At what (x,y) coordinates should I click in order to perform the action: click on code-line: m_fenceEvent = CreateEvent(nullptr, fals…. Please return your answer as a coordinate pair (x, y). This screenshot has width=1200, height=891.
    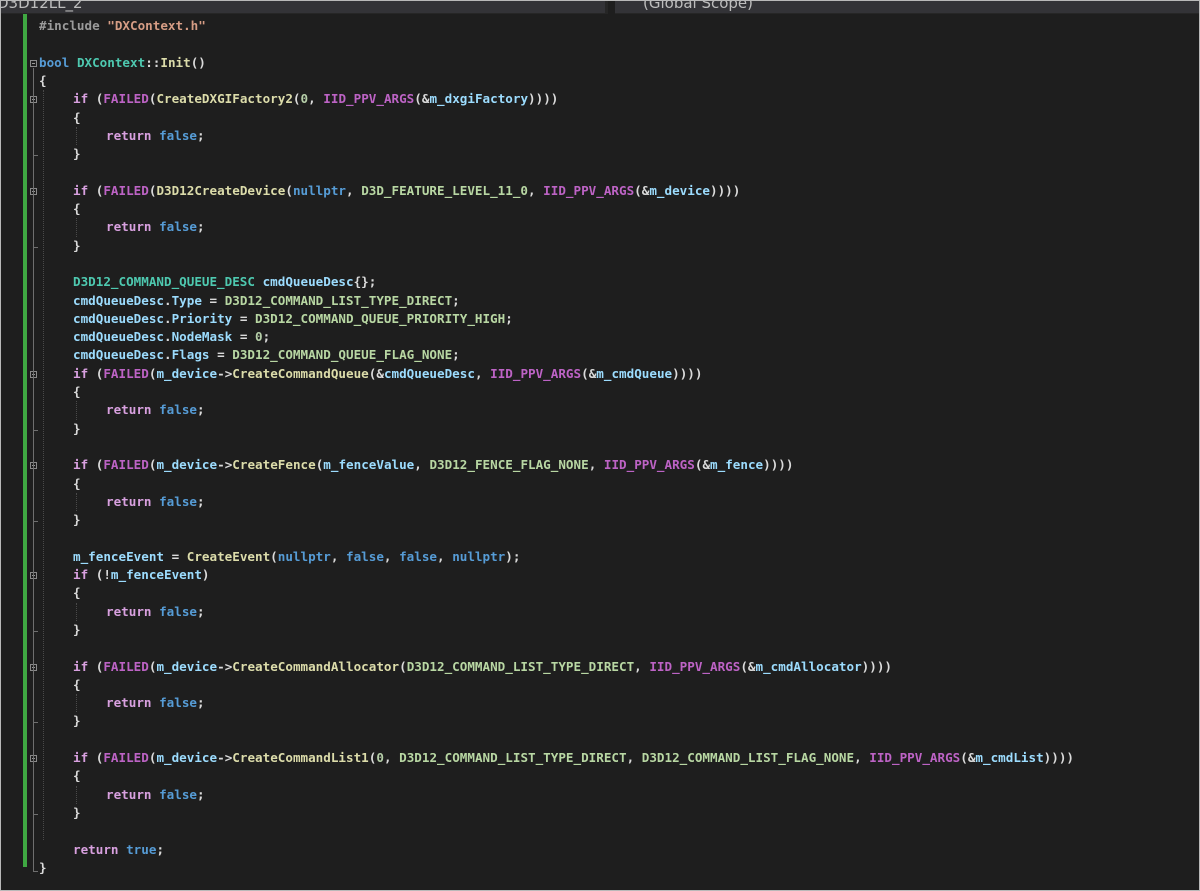
    Looking at the image, I should click on (296, 557).